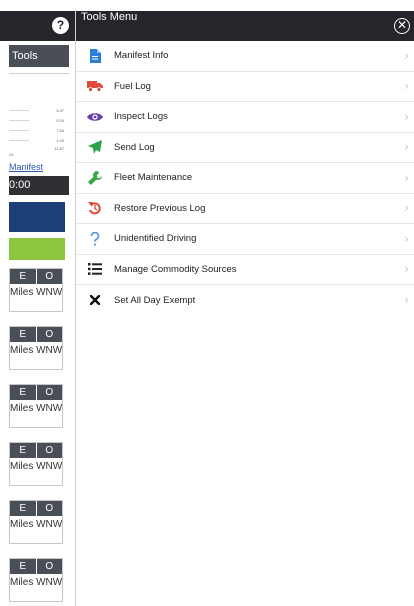  Describe the element at coordinates (95, 238) in the screenshot. I see `question-icon` at that location.